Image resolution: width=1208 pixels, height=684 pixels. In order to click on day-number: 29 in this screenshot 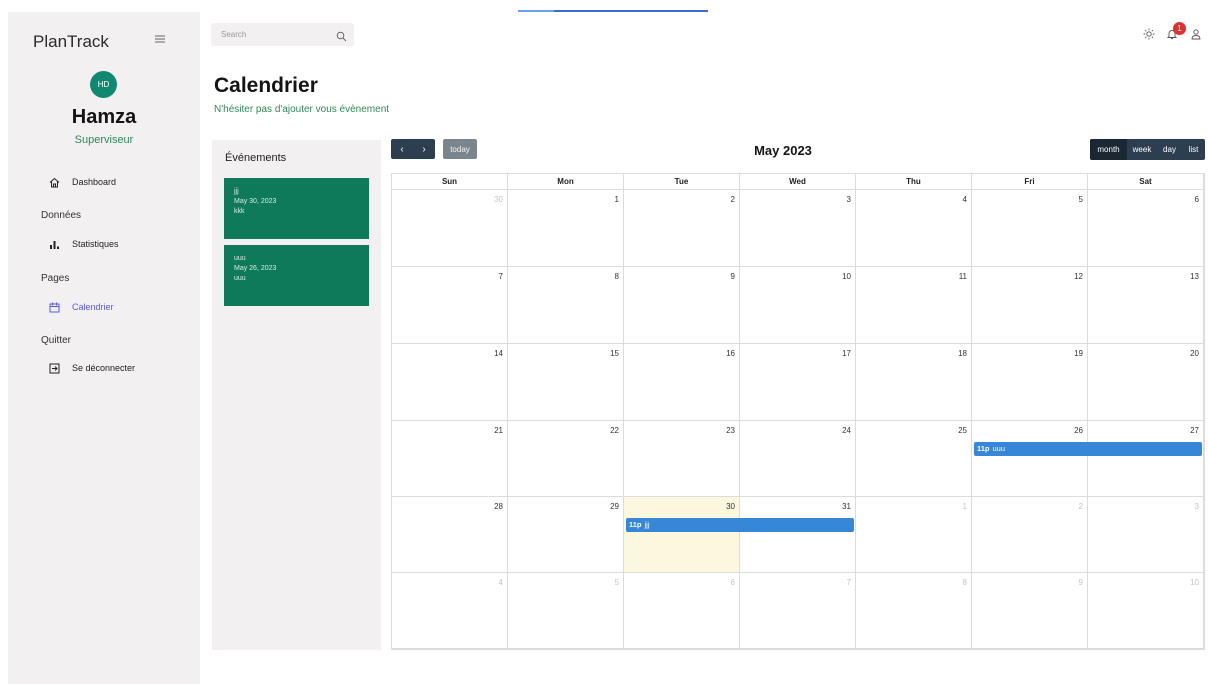, I will do `click(614, 506)`.